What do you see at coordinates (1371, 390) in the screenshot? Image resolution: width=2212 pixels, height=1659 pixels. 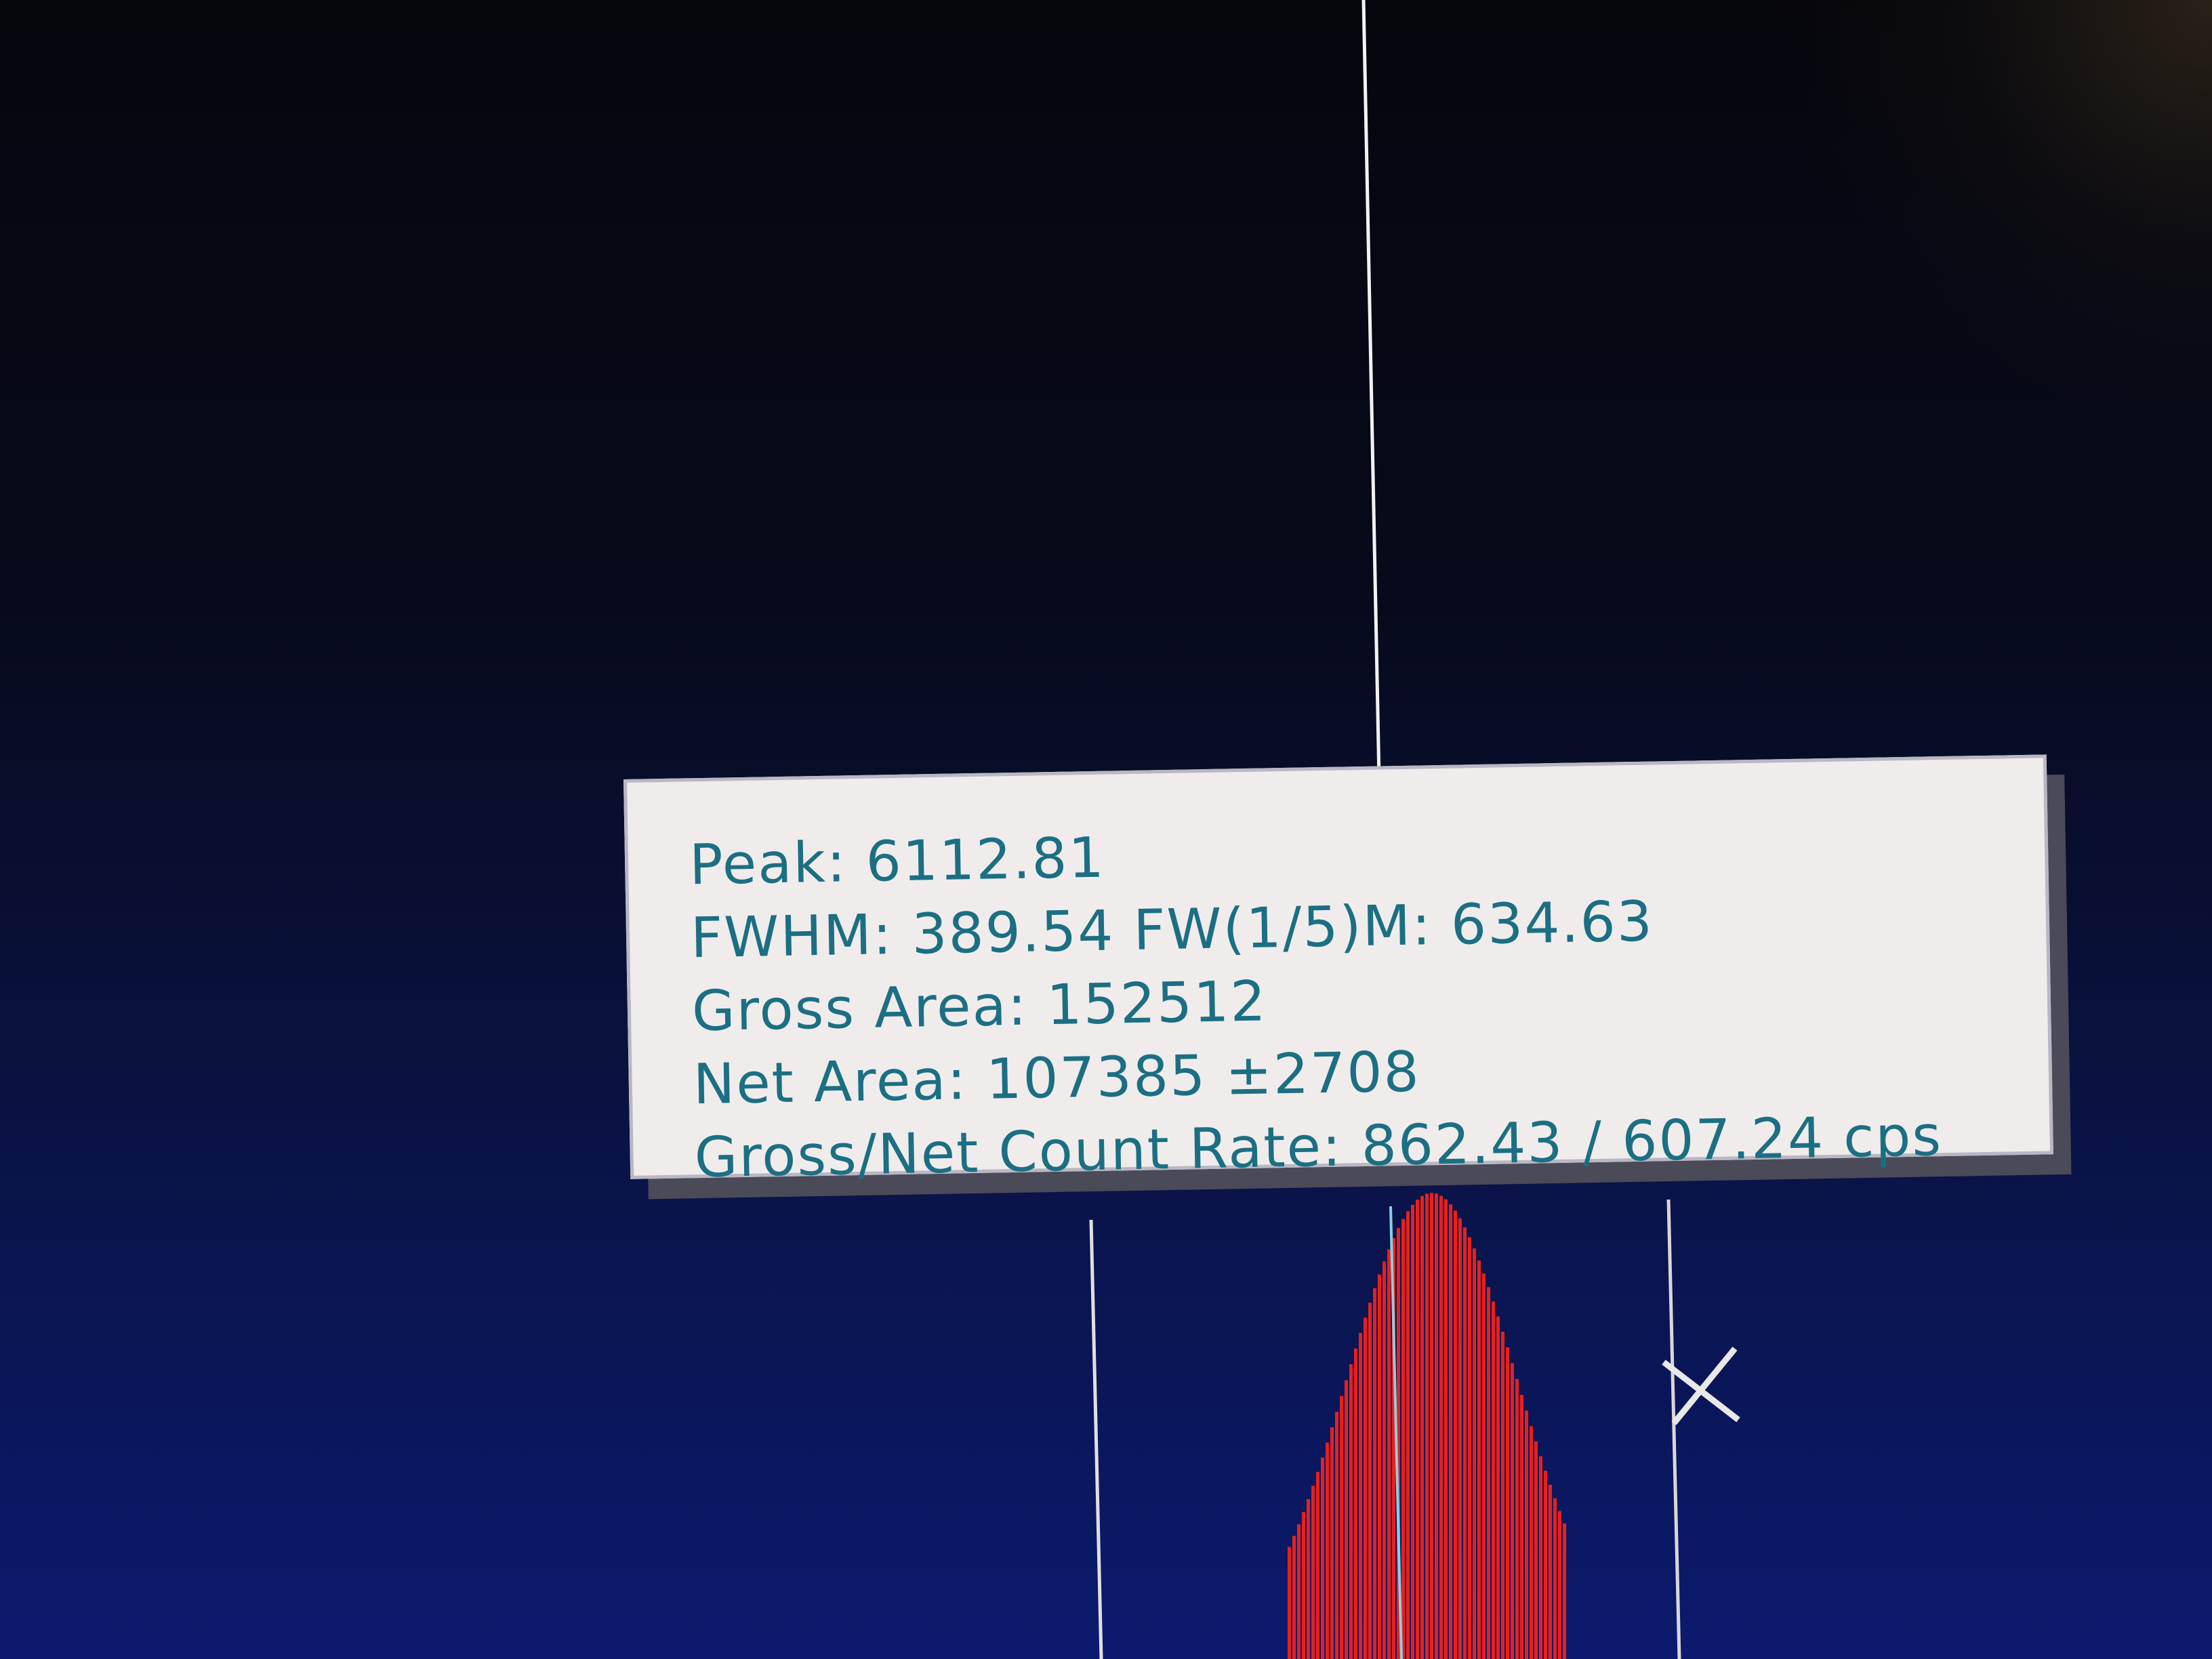 I see `peak-center-cursor` at bounding box center [1371, 390].